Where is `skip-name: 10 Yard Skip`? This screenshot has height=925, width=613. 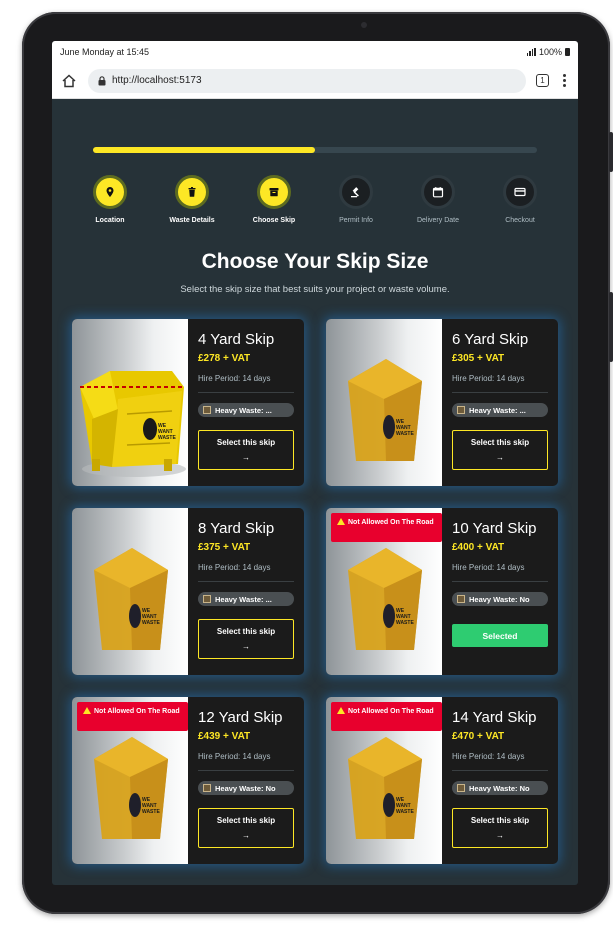 skip-name: 10 Yard Skip is located at coordinates (494, 528).